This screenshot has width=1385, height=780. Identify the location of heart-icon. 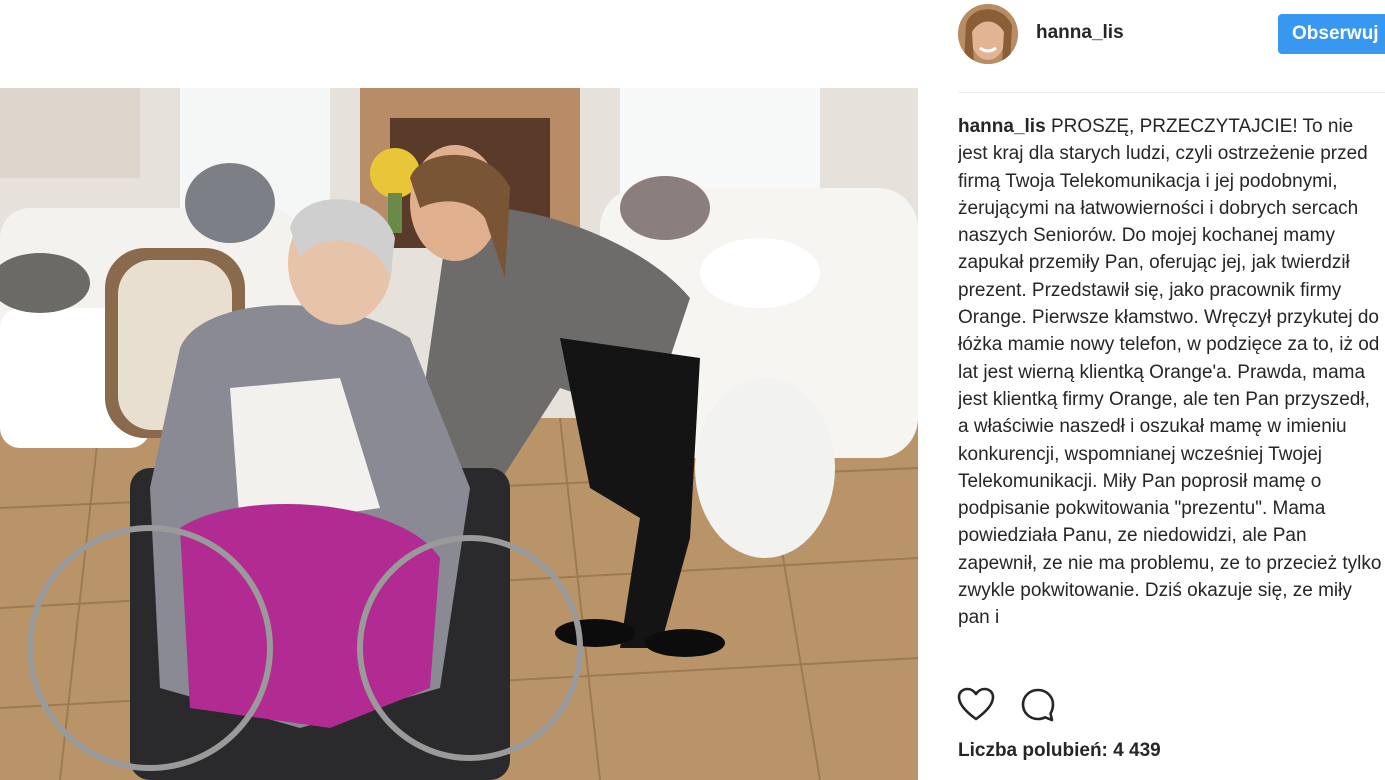
(976, 705).